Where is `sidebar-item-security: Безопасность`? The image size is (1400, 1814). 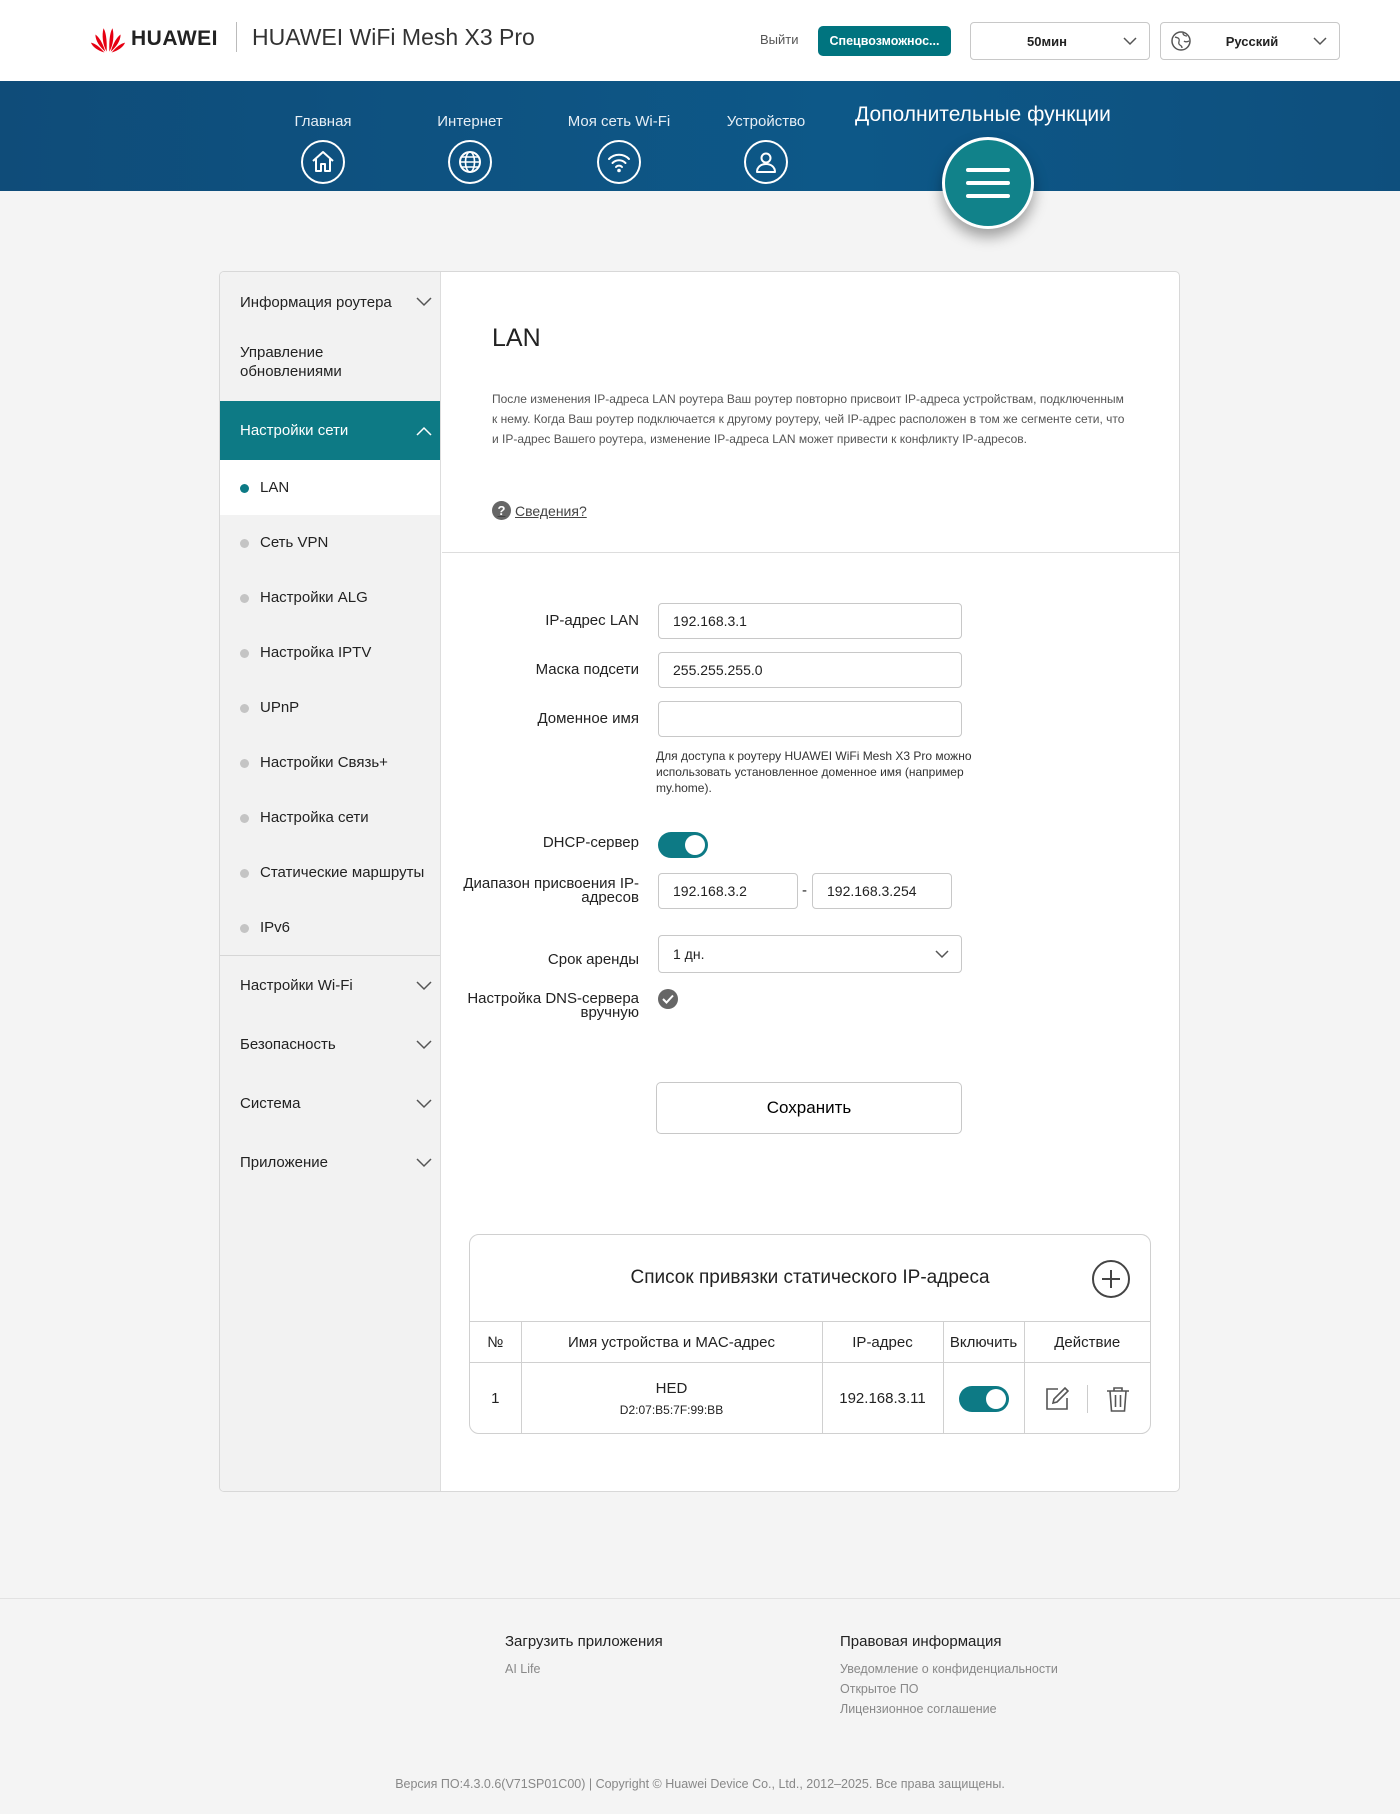
sidebar-item-security: Безопасность is located at coordinates (330, 1044).